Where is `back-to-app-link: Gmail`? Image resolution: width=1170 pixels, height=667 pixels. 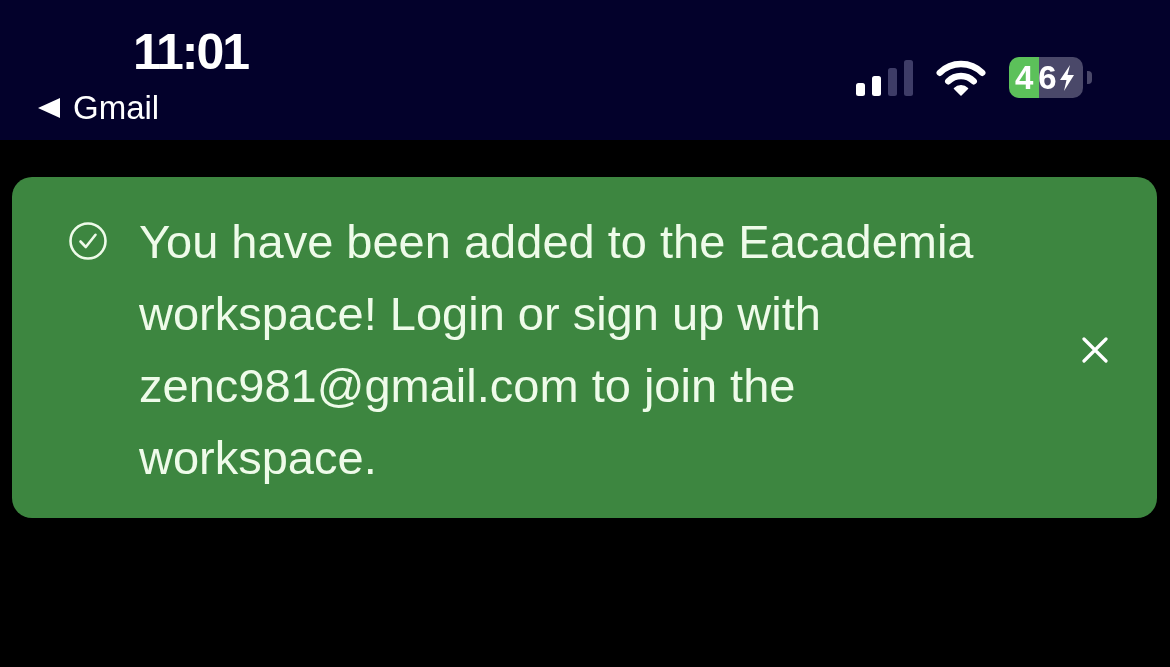
back-to-app-link: Gmail is located at coordinates (99, 108).